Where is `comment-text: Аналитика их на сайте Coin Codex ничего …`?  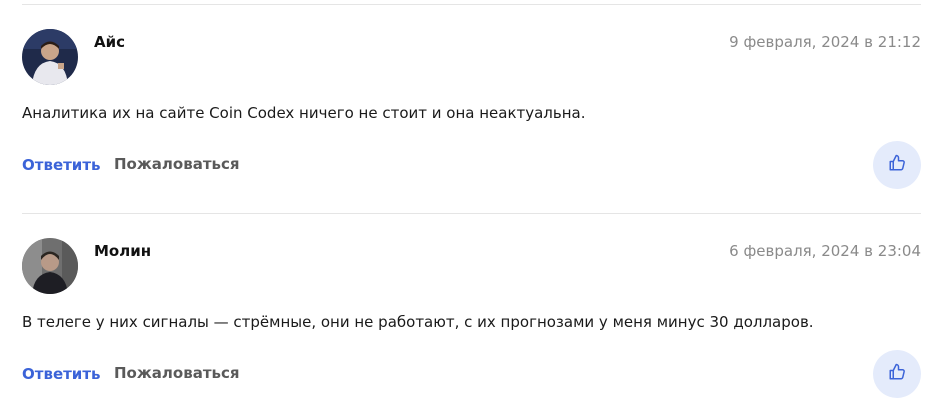
comment-text: Аналитика их на сайте Coin Codex ничего … is located at coordinates (304, 113).